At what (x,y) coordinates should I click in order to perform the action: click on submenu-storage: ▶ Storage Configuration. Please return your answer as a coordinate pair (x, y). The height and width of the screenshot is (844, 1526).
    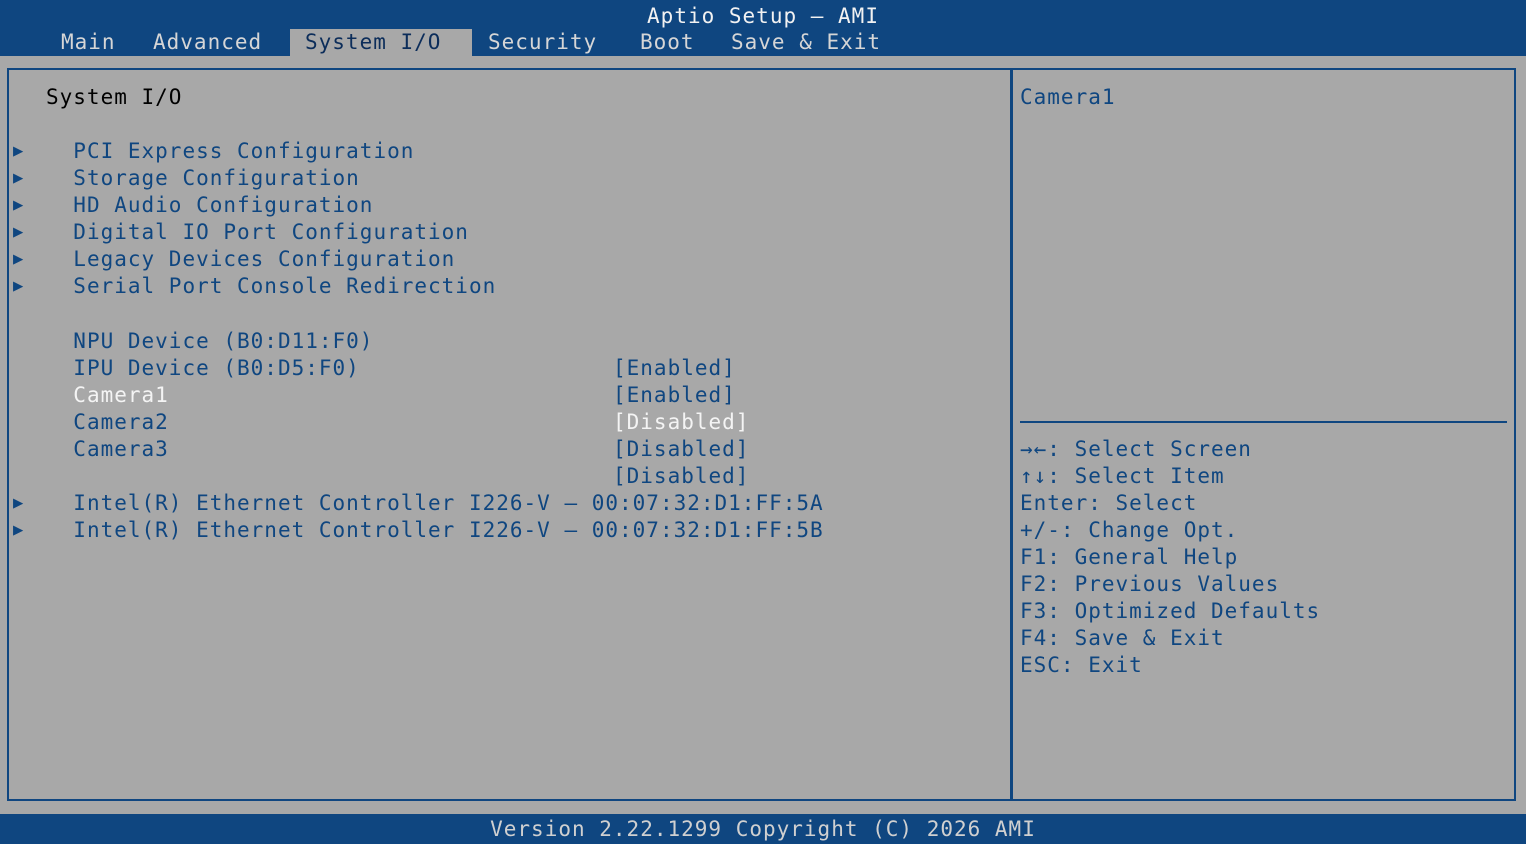
    Looking at the image, I should click on (186, 164).